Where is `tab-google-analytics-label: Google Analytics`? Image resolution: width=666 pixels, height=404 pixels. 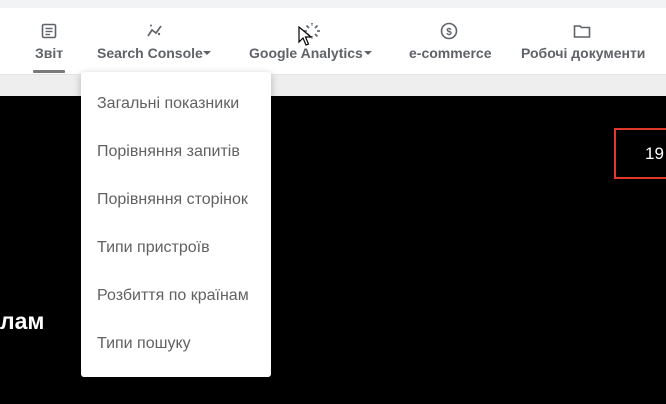
tab-google-analytics-label: Google Analytics is located at coordinates (306, 53).